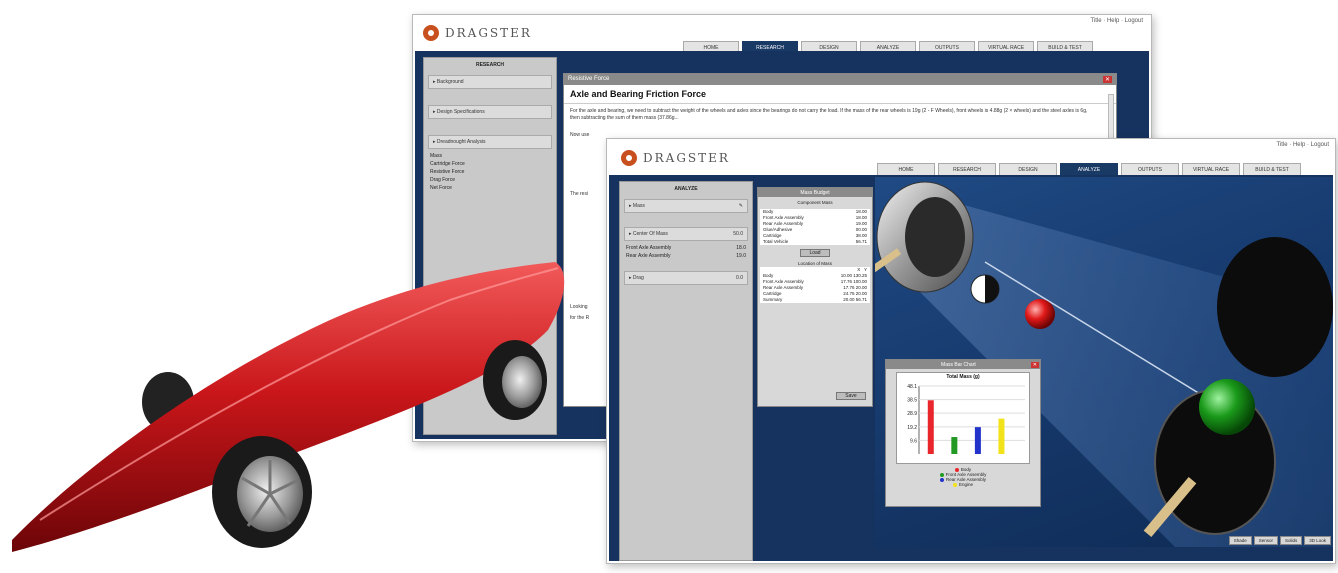 This screenshot has width=1338, height=573. I want to click on item-value: 19.0, so click(741, 256).